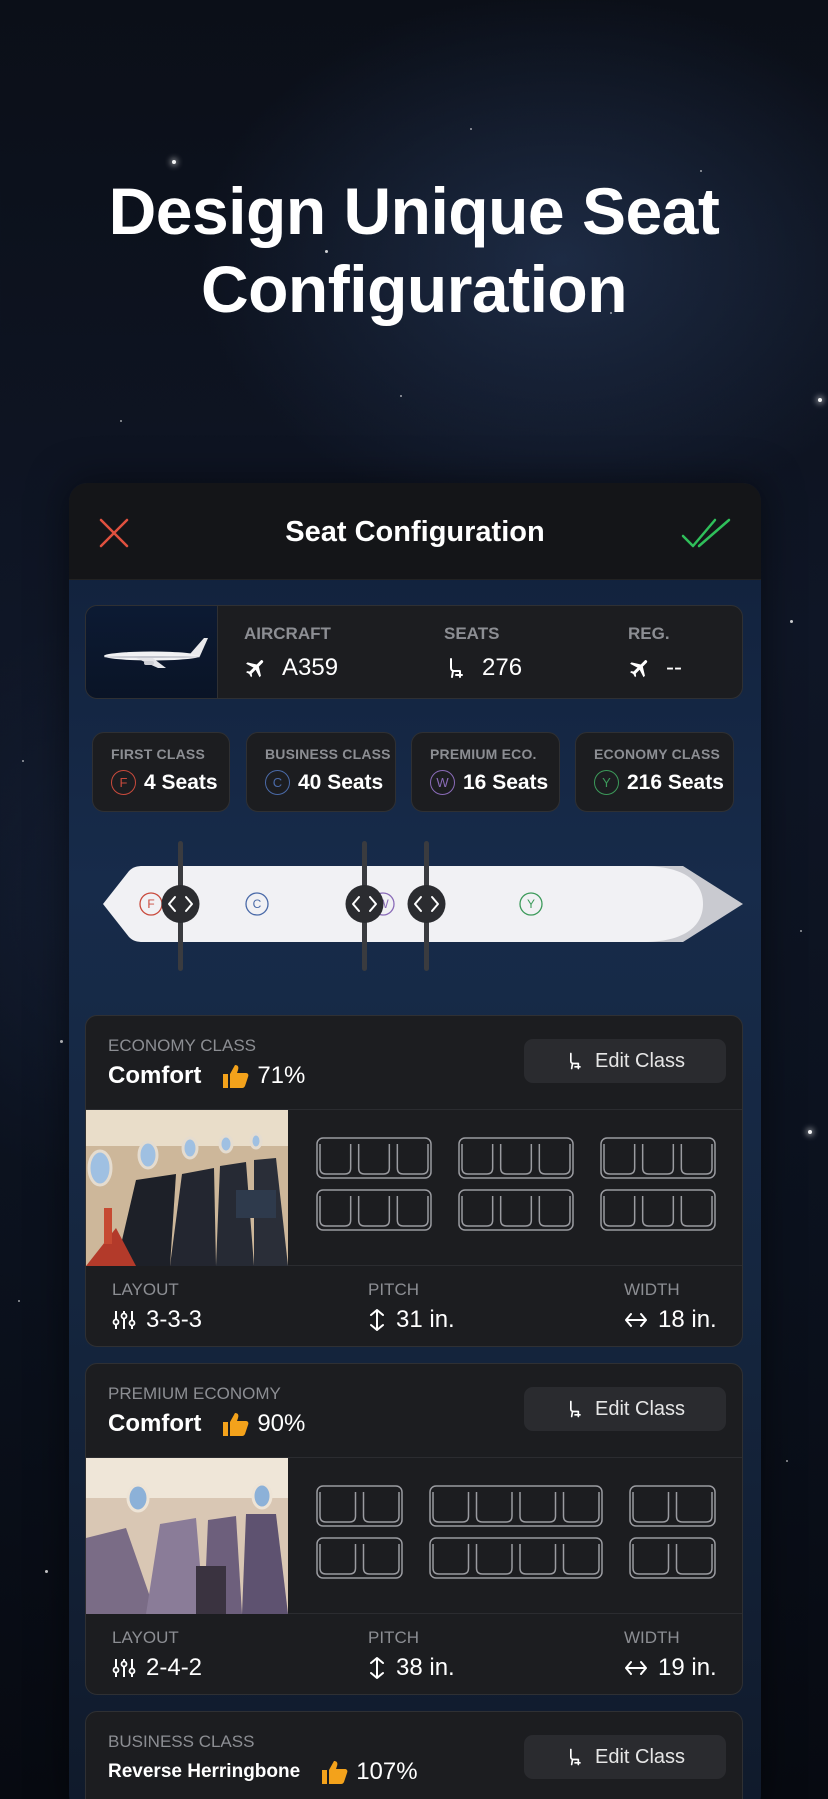 This screenshot has height=1799, width=828. Describe the element at coordinates (423, 906) in the screenshot. I see `fuselage-diagram: F C W Y` at that location.